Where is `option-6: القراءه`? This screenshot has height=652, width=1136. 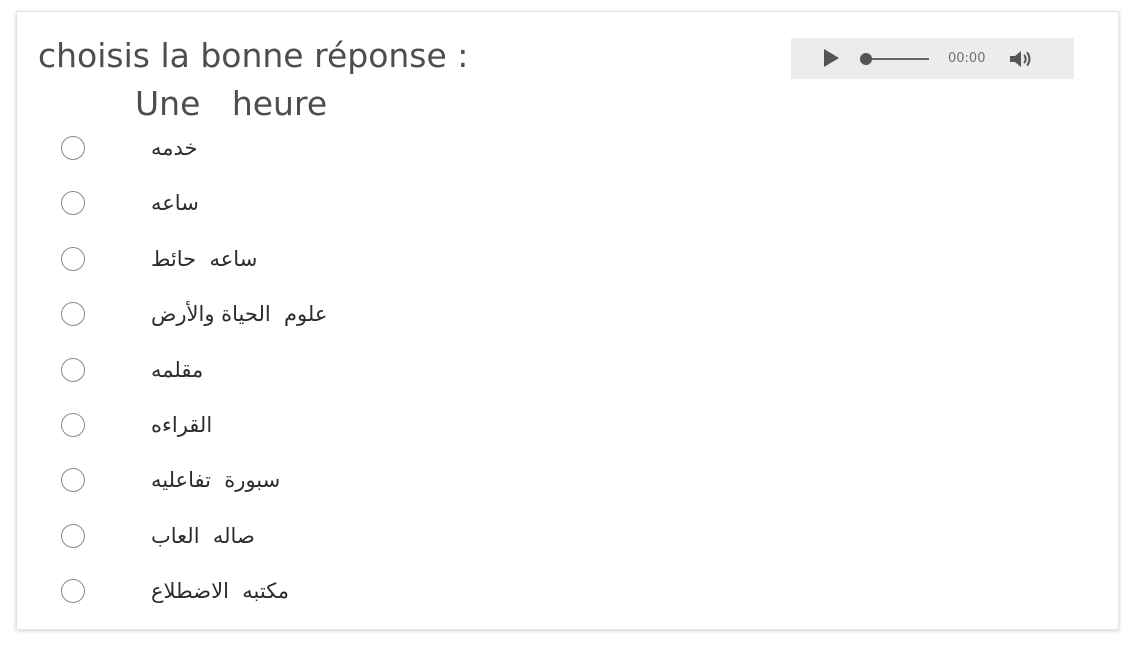
option-6: القراءه is located at coordinates (311, 426).